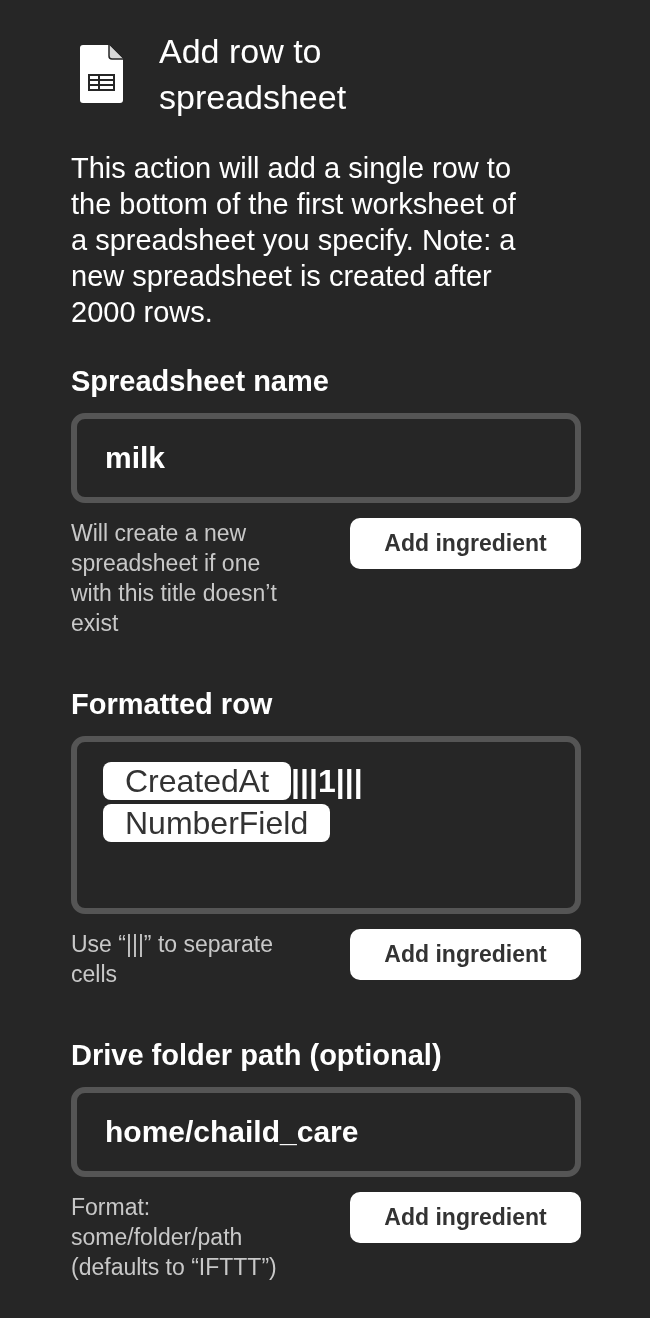 The height and width of the screenshot is (1318, 650). Describe the element at coordinates (174, 578) in the screenshot. I see `help-text: Will create a new spreadsheet if one with this title doesn’t exist` at that location.